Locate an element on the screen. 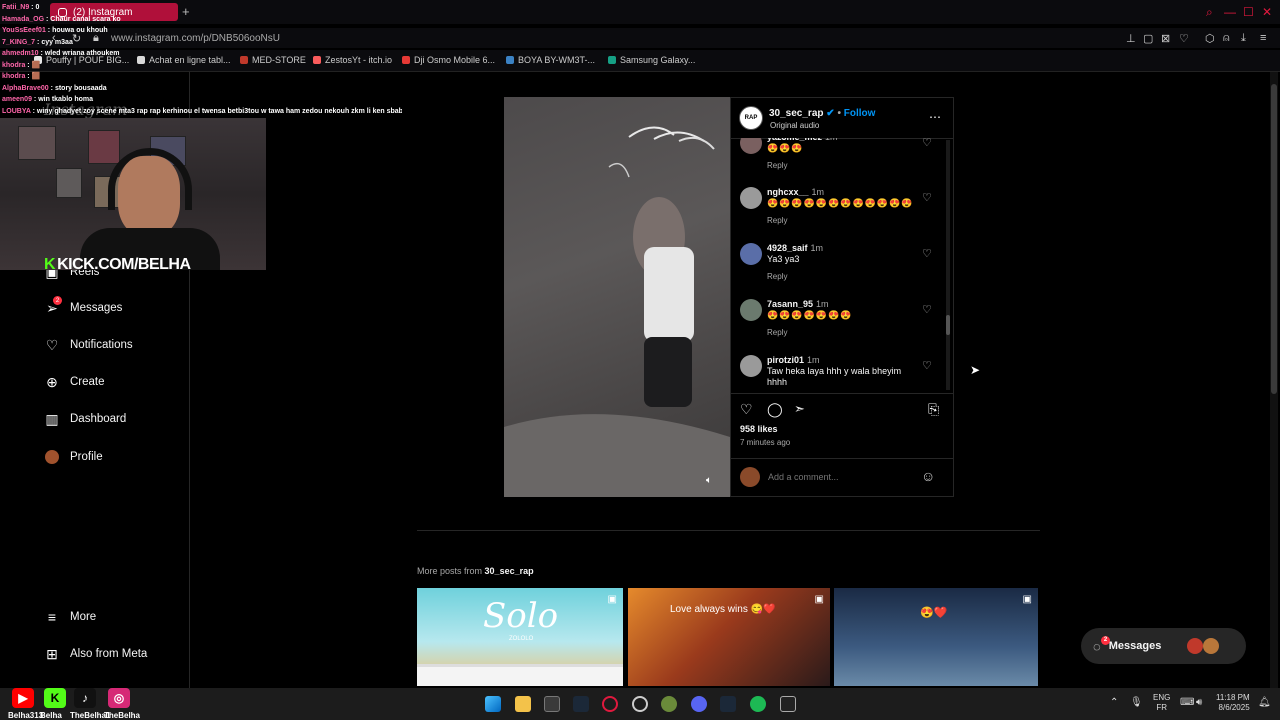 The width and height of the screenshot is (1280, 720). social-handle: Belha313 is located at coordinates (26, 715).